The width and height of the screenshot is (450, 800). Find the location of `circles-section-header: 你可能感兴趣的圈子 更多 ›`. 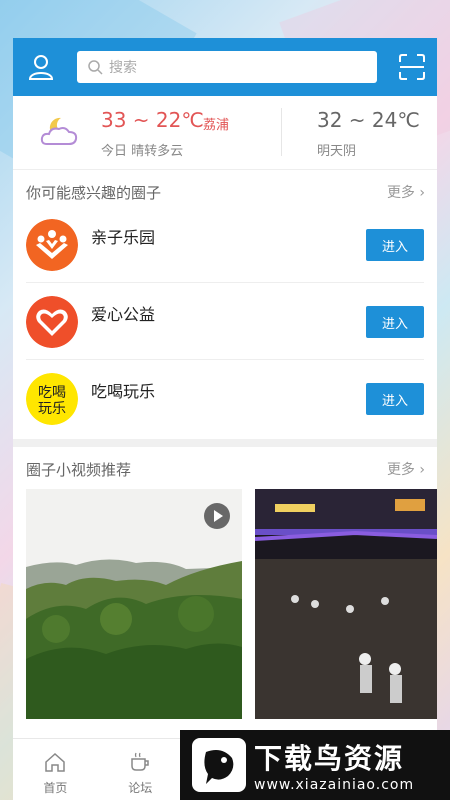

circles-section-header: 你可能感兴趣的圈子 更多 › is located at coordinates (225, 191).